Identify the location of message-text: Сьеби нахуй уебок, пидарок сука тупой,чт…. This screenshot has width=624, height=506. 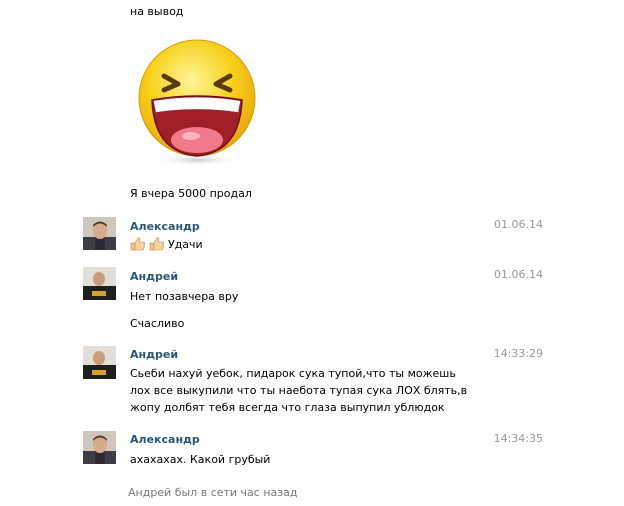
(299, 390).